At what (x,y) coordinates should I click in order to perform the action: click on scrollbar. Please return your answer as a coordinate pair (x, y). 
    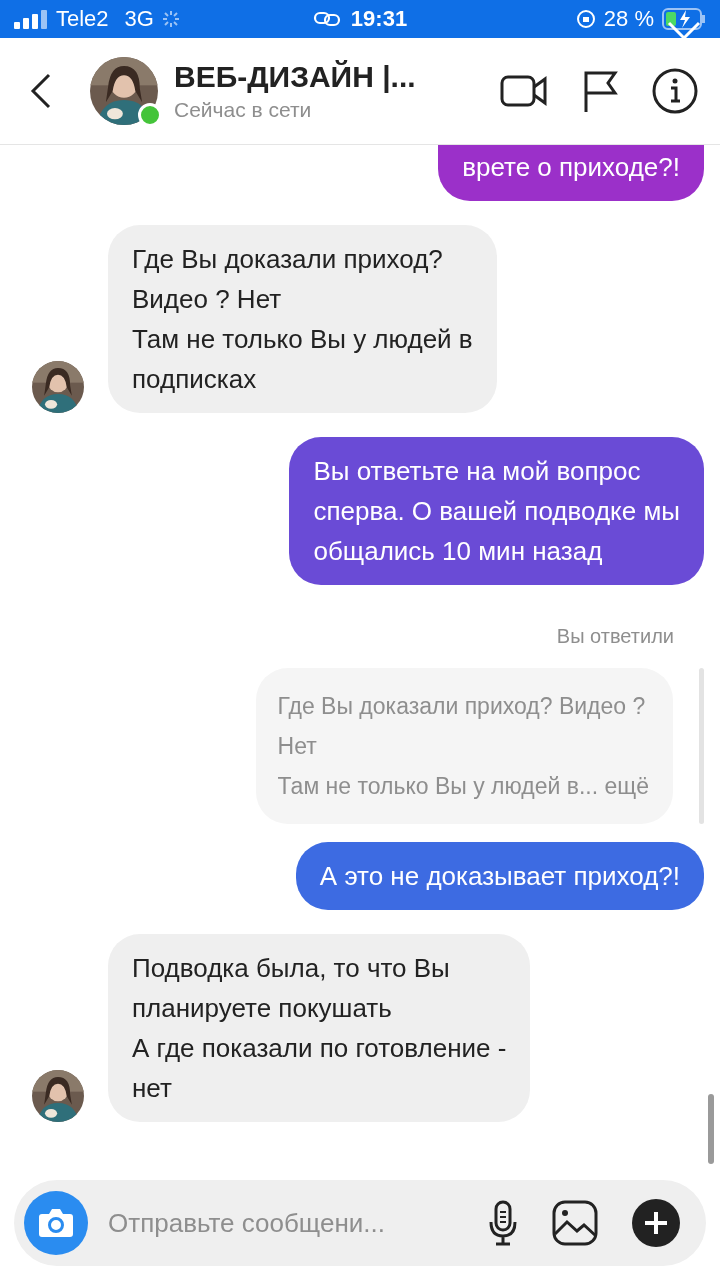
    Looking at the image, I should click on (711, 1129).